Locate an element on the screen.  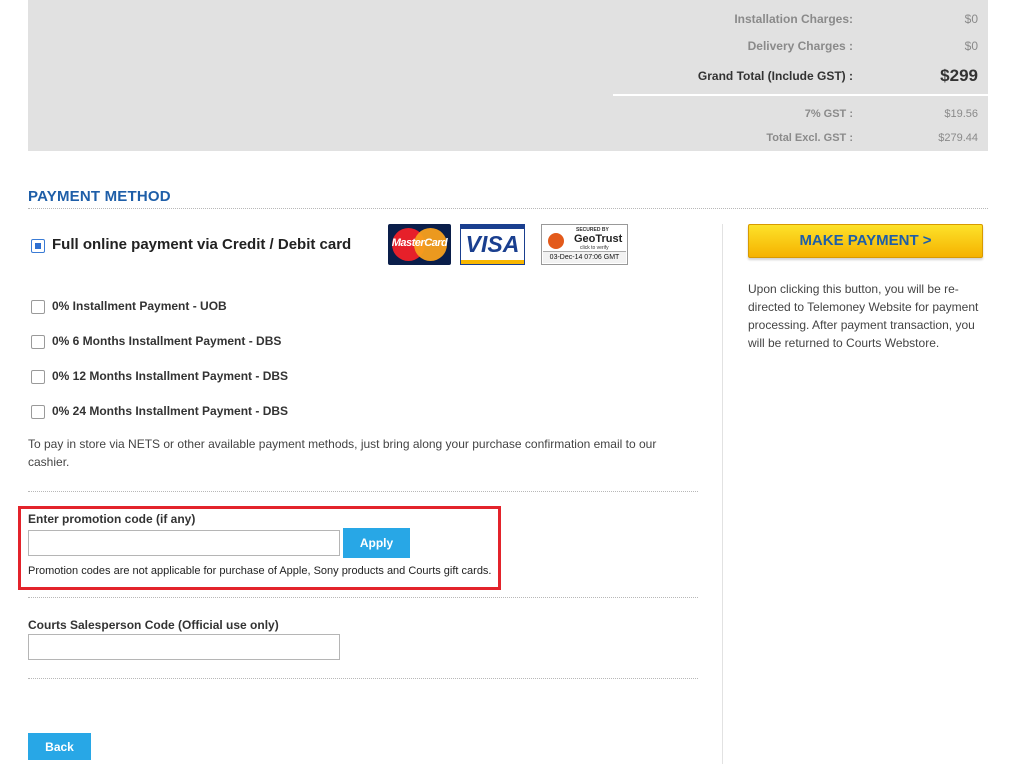
dbs-12-months-checkbox is located at coordinates (38, 377).